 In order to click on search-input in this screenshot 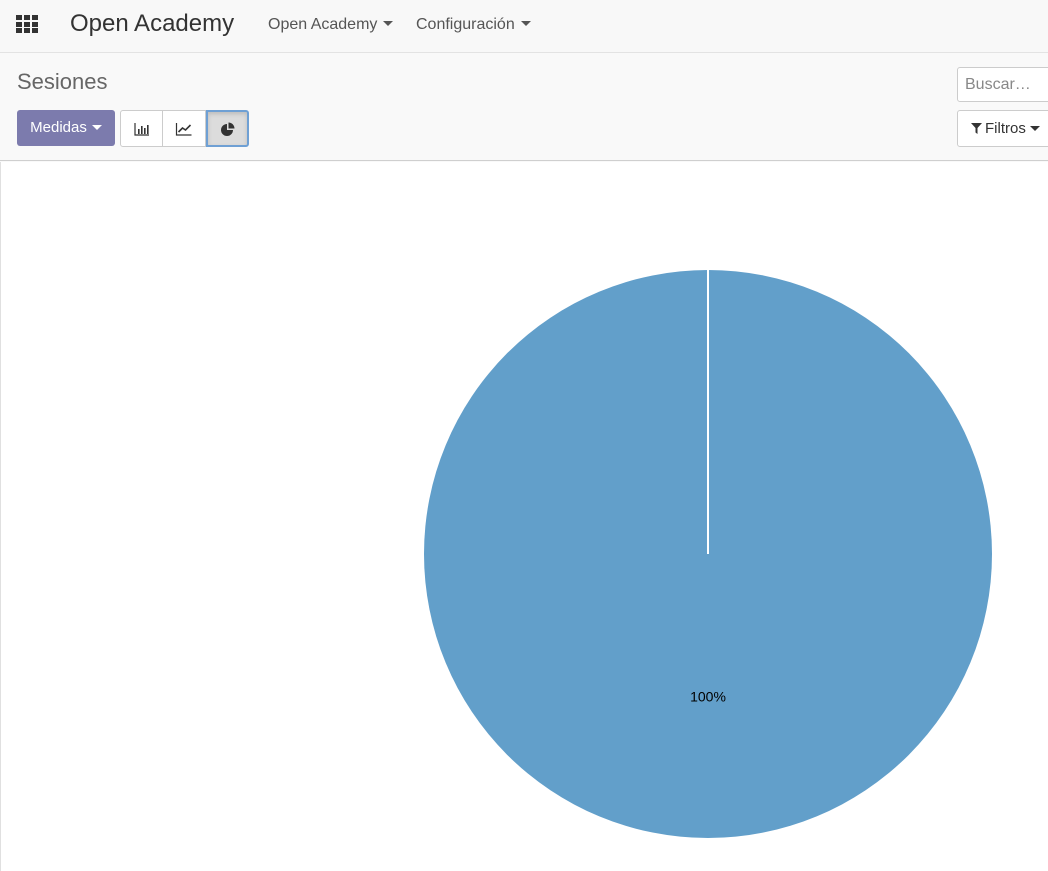, I will do `click(1006, 85)`.